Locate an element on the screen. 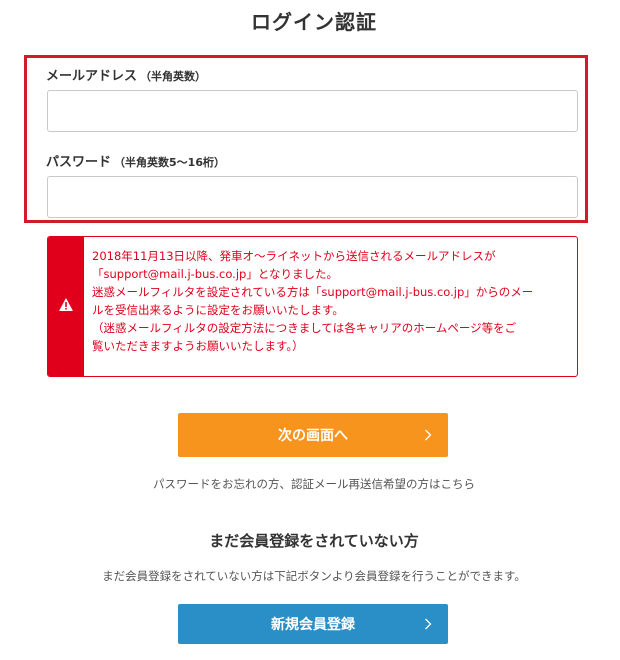 This screenshot has height=660, width=620. next-button-label: 次の画面へ is located at coordinates (313, 436).